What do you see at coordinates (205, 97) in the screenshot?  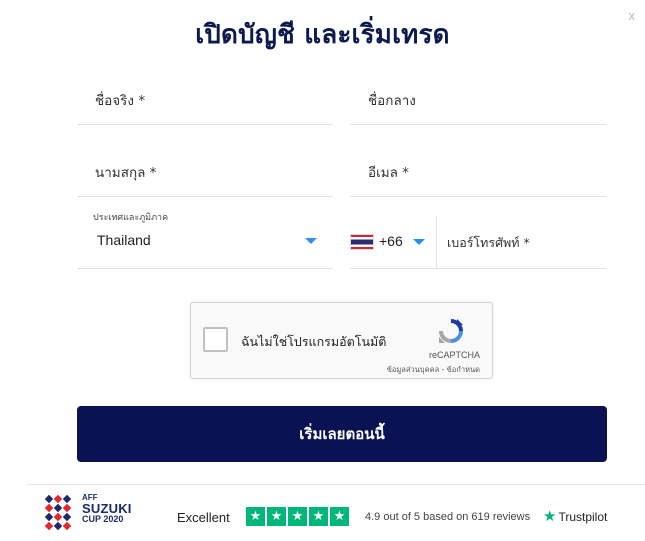 I see `first-name-field: ชื่อจริง *` at bounding box center [205, 97].